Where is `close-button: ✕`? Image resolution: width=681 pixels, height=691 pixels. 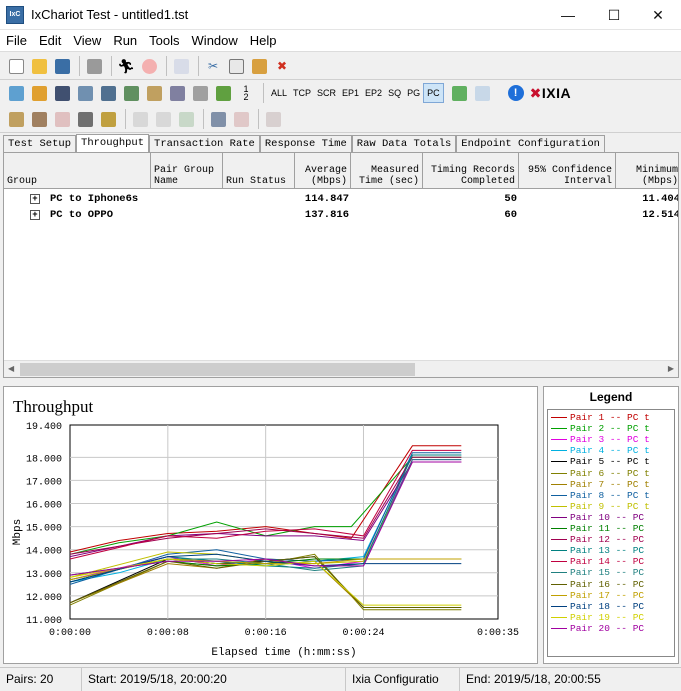 close-button: ✕ is located at coordinates (658, 15).